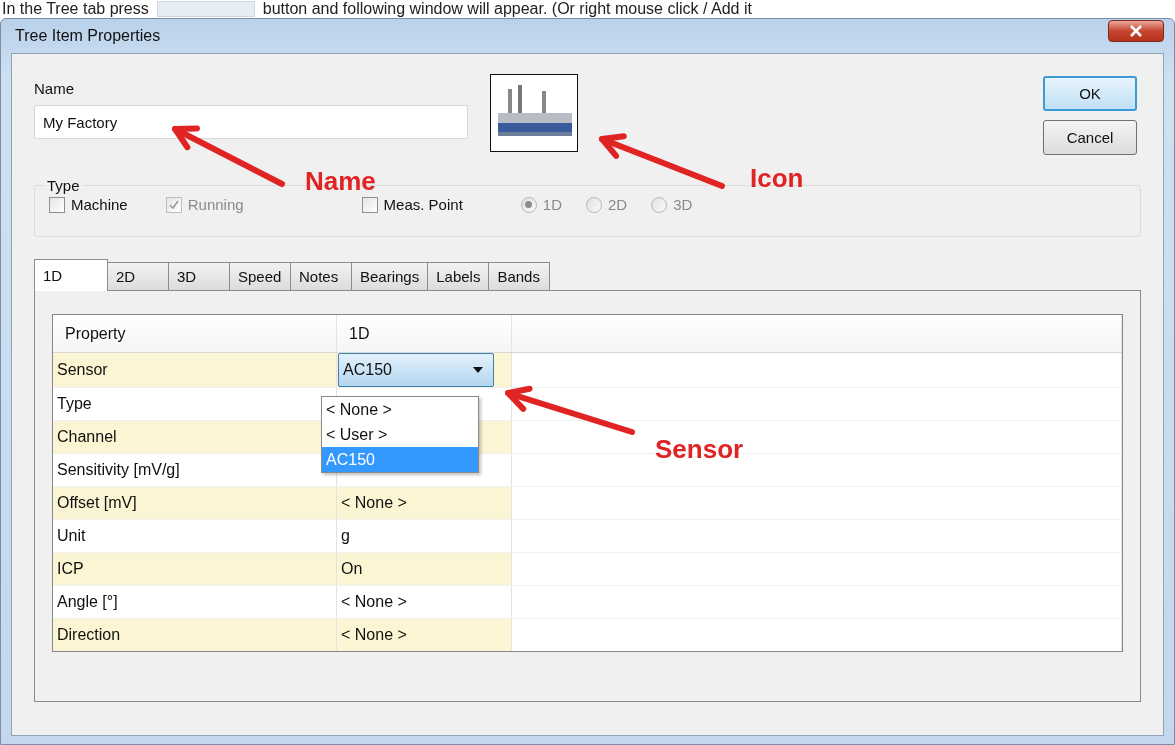 Image resolution: width=1175 pixels, height=745 pixels. Describe the element at coordinates (552, 204) in the screenshot. I see `radio-label: 1D` at that location.